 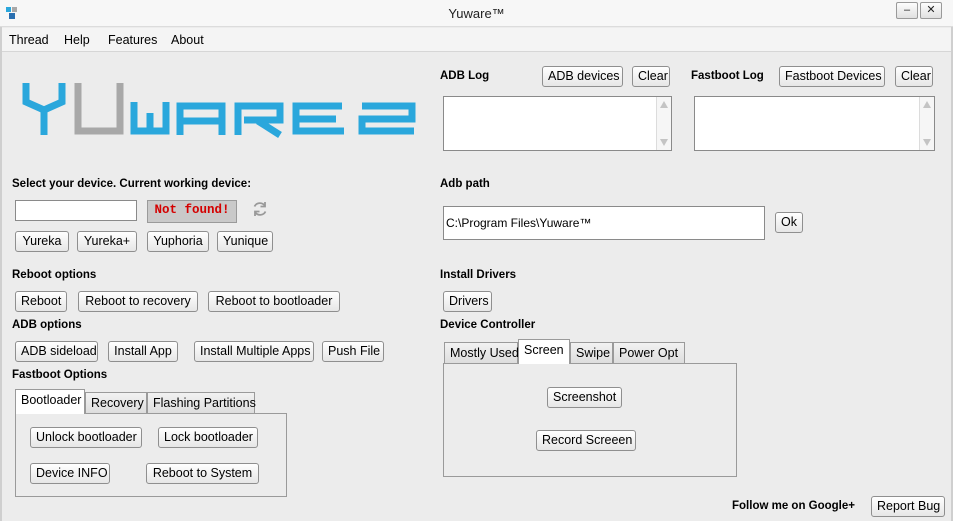 What do you see at coordinates (478, 275) in the screenshot?
I see `install-drivers-label: Install Drivers` at bounding box center [478, 275].